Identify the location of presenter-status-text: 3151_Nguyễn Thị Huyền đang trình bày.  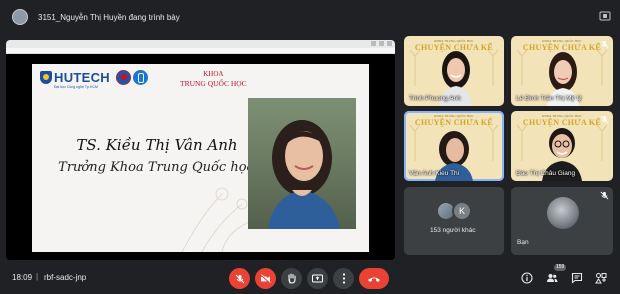
(109, 17).